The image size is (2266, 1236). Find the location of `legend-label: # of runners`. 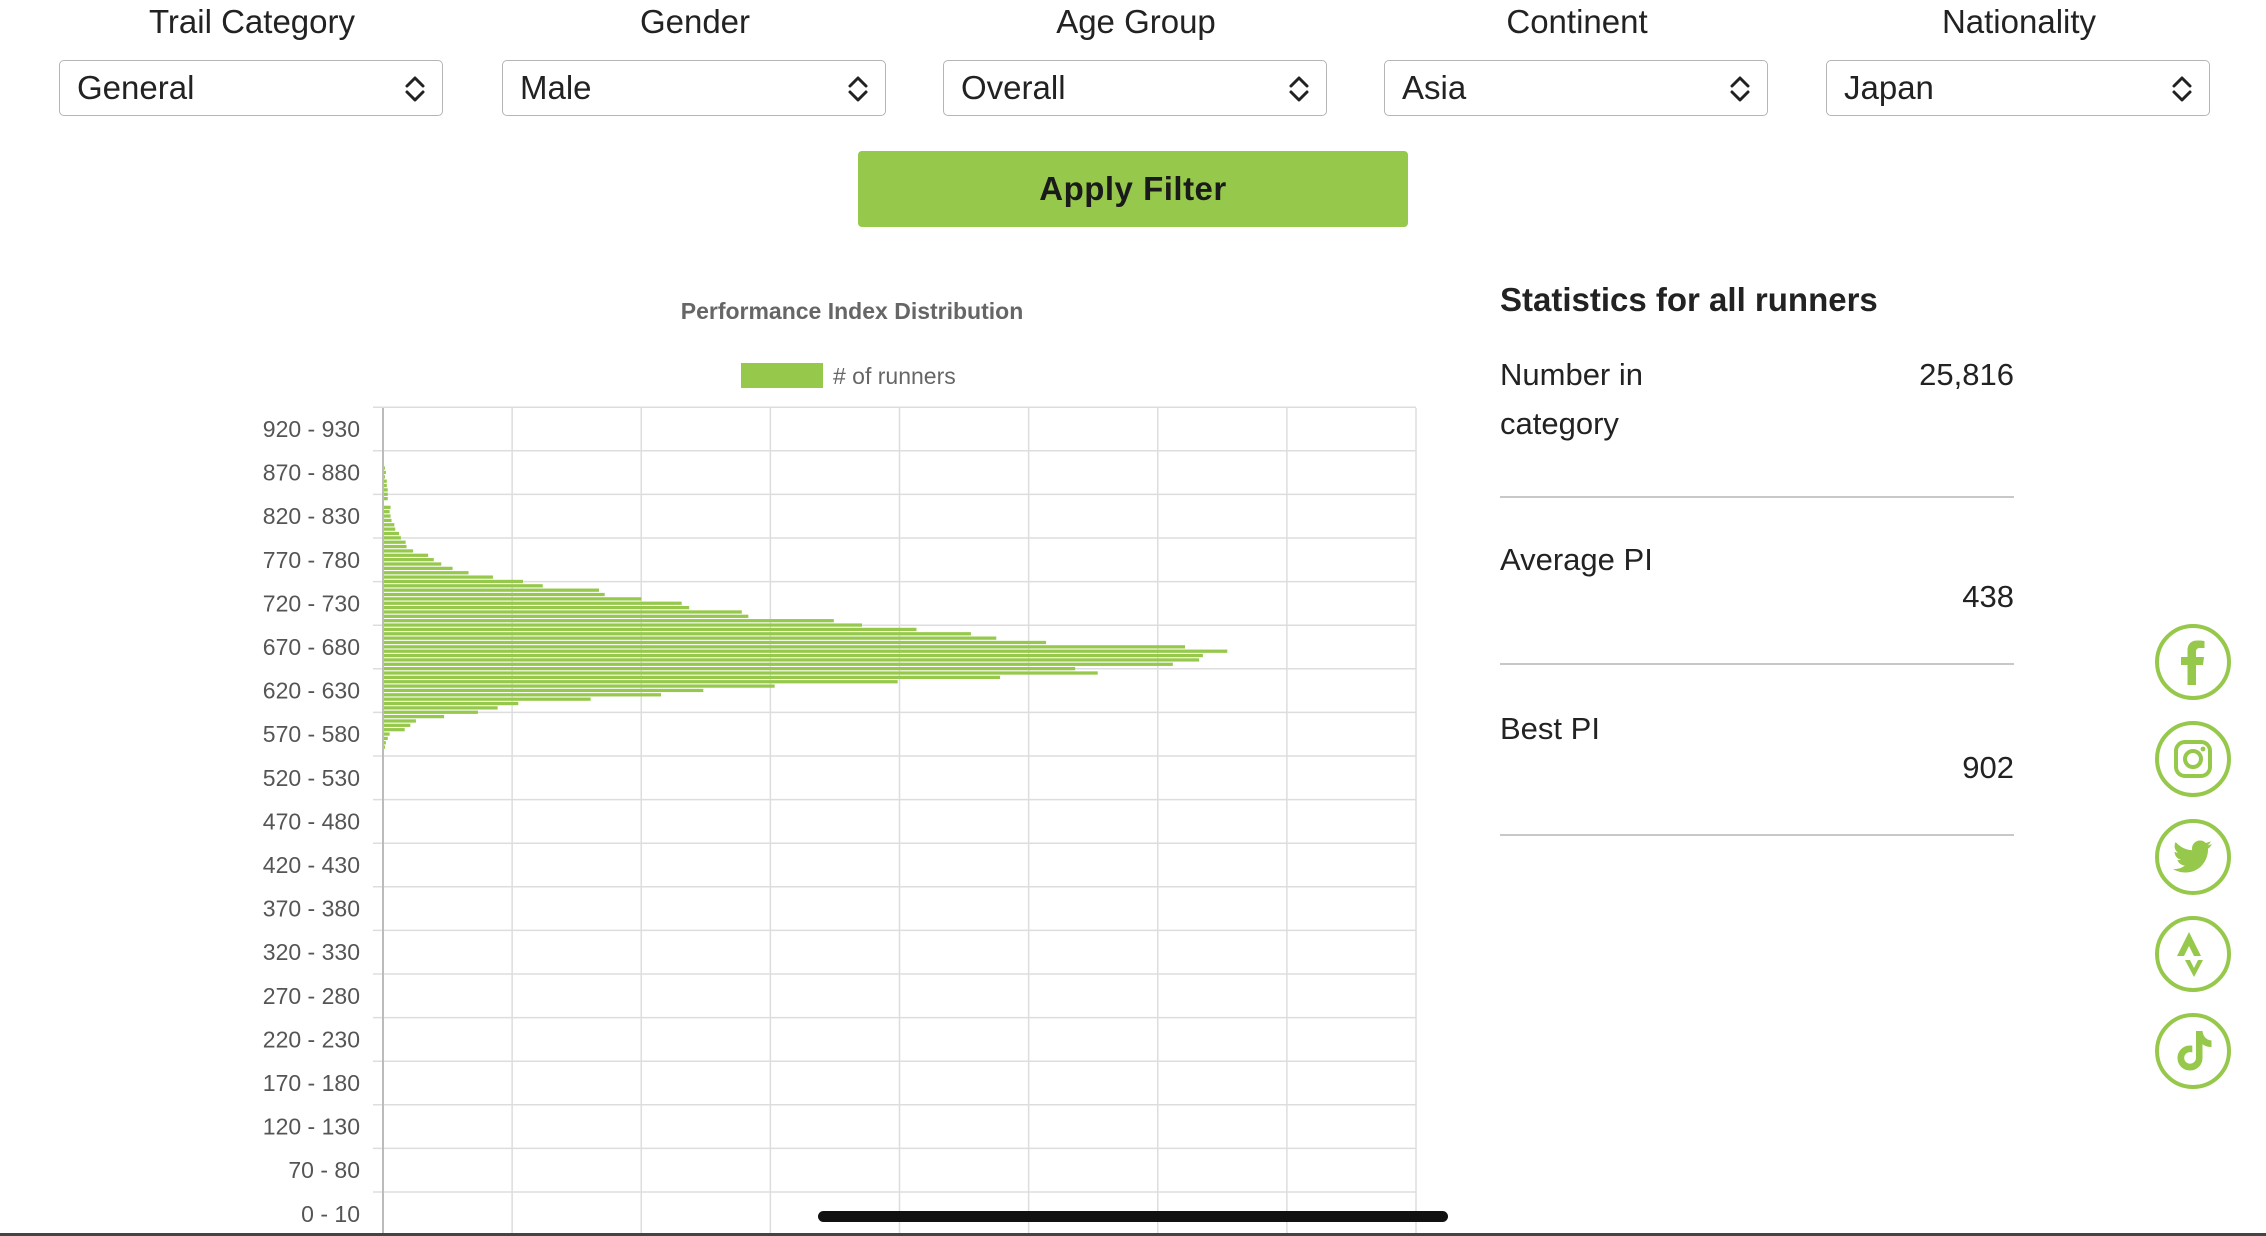

legend-label: # of runners is located at coordinates (894, 376).